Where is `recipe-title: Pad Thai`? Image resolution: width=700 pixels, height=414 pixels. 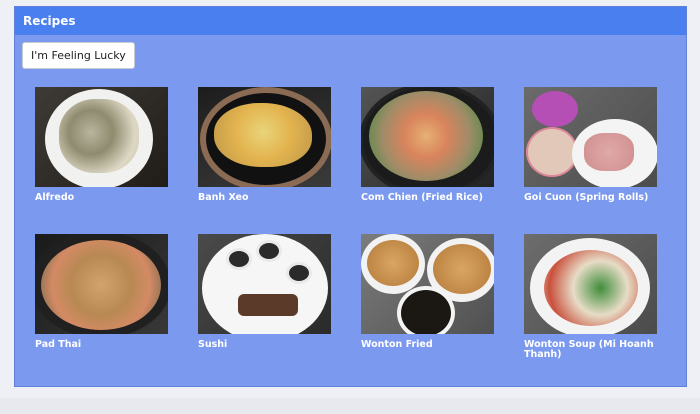
recipe-title: Pad Thai is located at coordinates (101, 345).